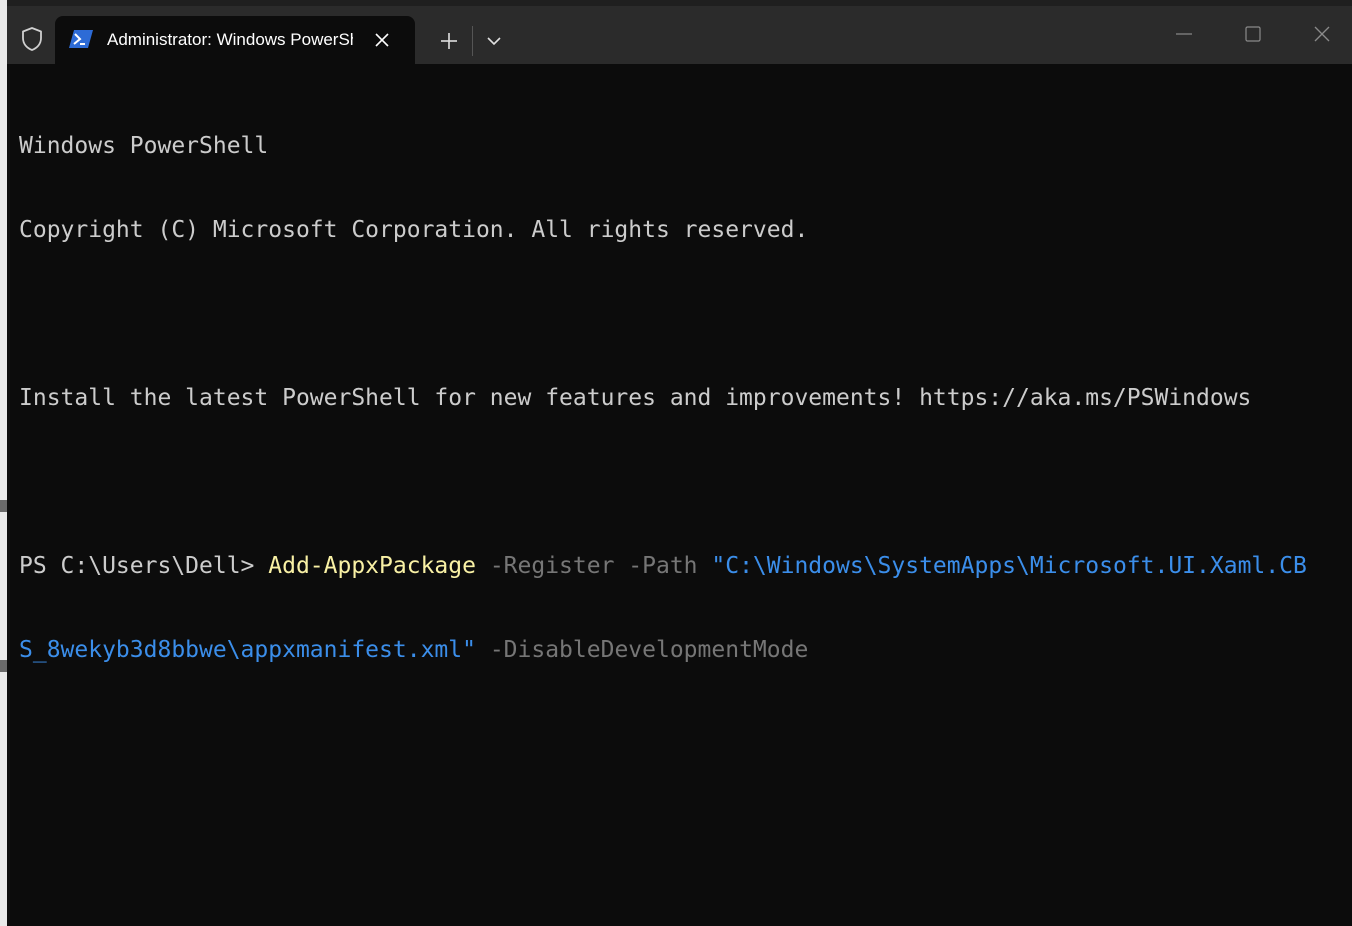 The height and width of the screenshot is (926, 1352). I want to click on plus-icon, so click(449, 41).